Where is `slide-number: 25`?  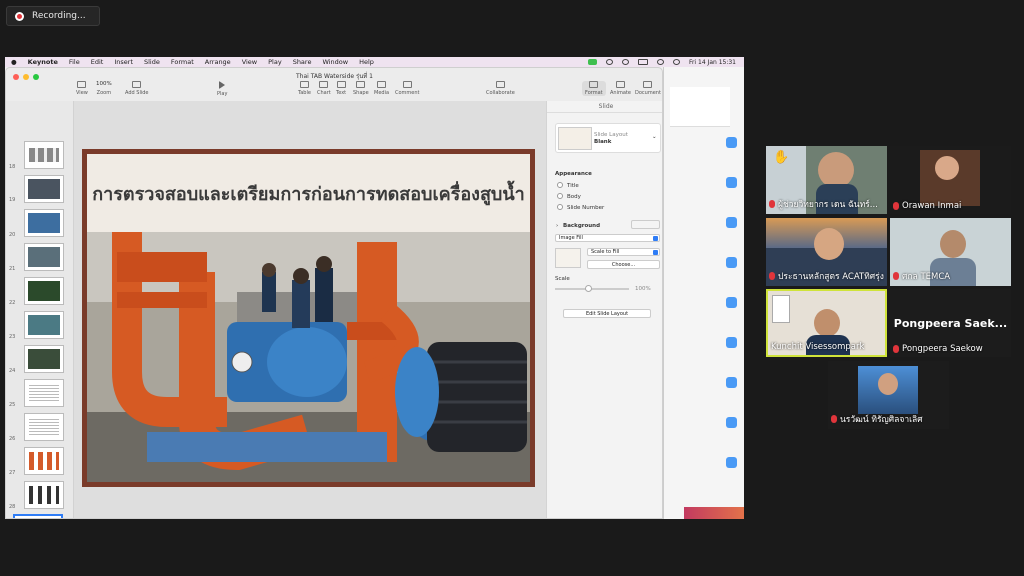 slide-number: 25 is located at coordinates (12, 405).